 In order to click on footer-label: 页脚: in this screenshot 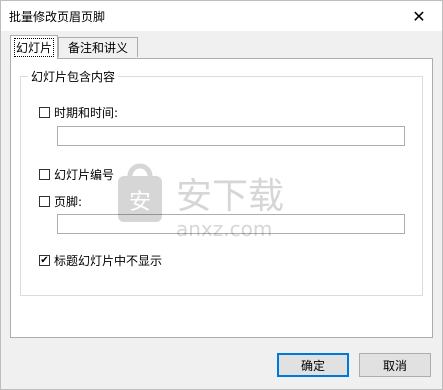, I will do `click(68, 202)`.